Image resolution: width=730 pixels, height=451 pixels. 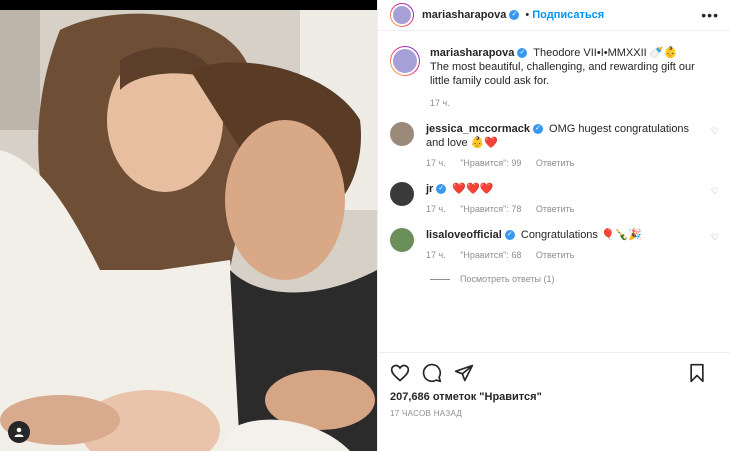 I want to click on author-username: mariasharapova, so click(x=464, y=15).